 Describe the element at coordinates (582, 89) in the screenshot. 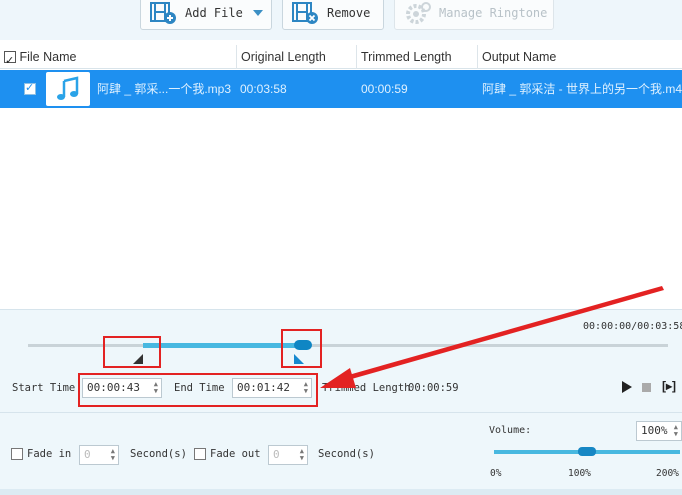

I see `row-output-name: 阿肆 _ 郭采洁 - 世界上的另一个我.m4r` at that location.